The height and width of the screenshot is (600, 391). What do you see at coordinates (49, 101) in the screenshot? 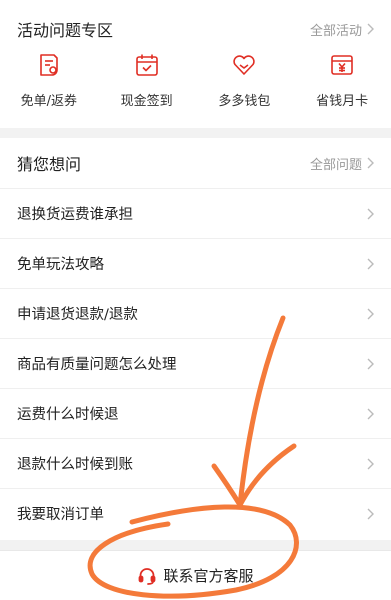
I see `activity-item-label: 免单/返券` at bounding box center [49, 101].